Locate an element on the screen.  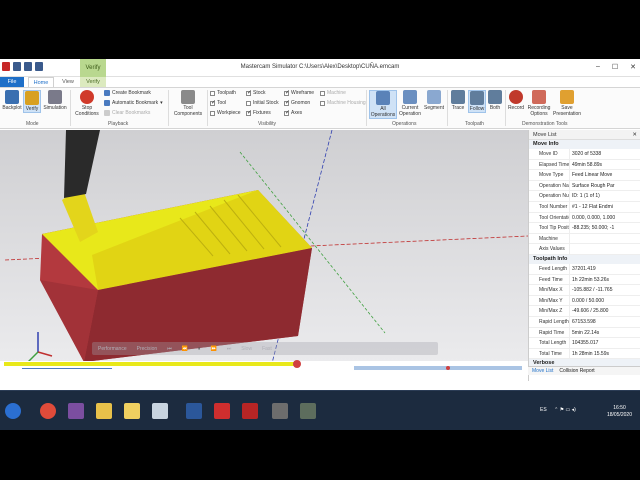
machine-checkbox: Machine is located at coordinates (333, 93).